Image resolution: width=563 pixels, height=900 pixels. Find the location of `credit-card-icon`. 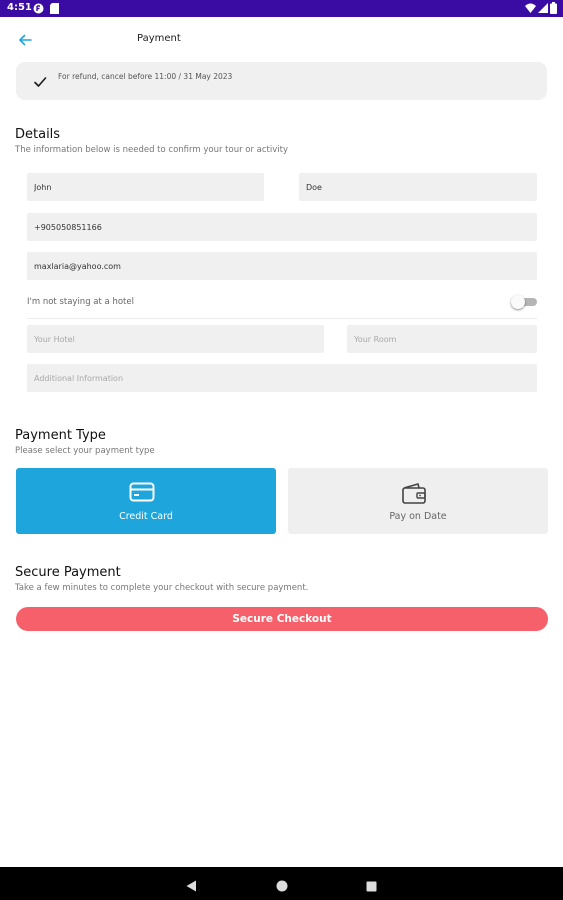

credit-card-icon is located at coordinates (142, 494).